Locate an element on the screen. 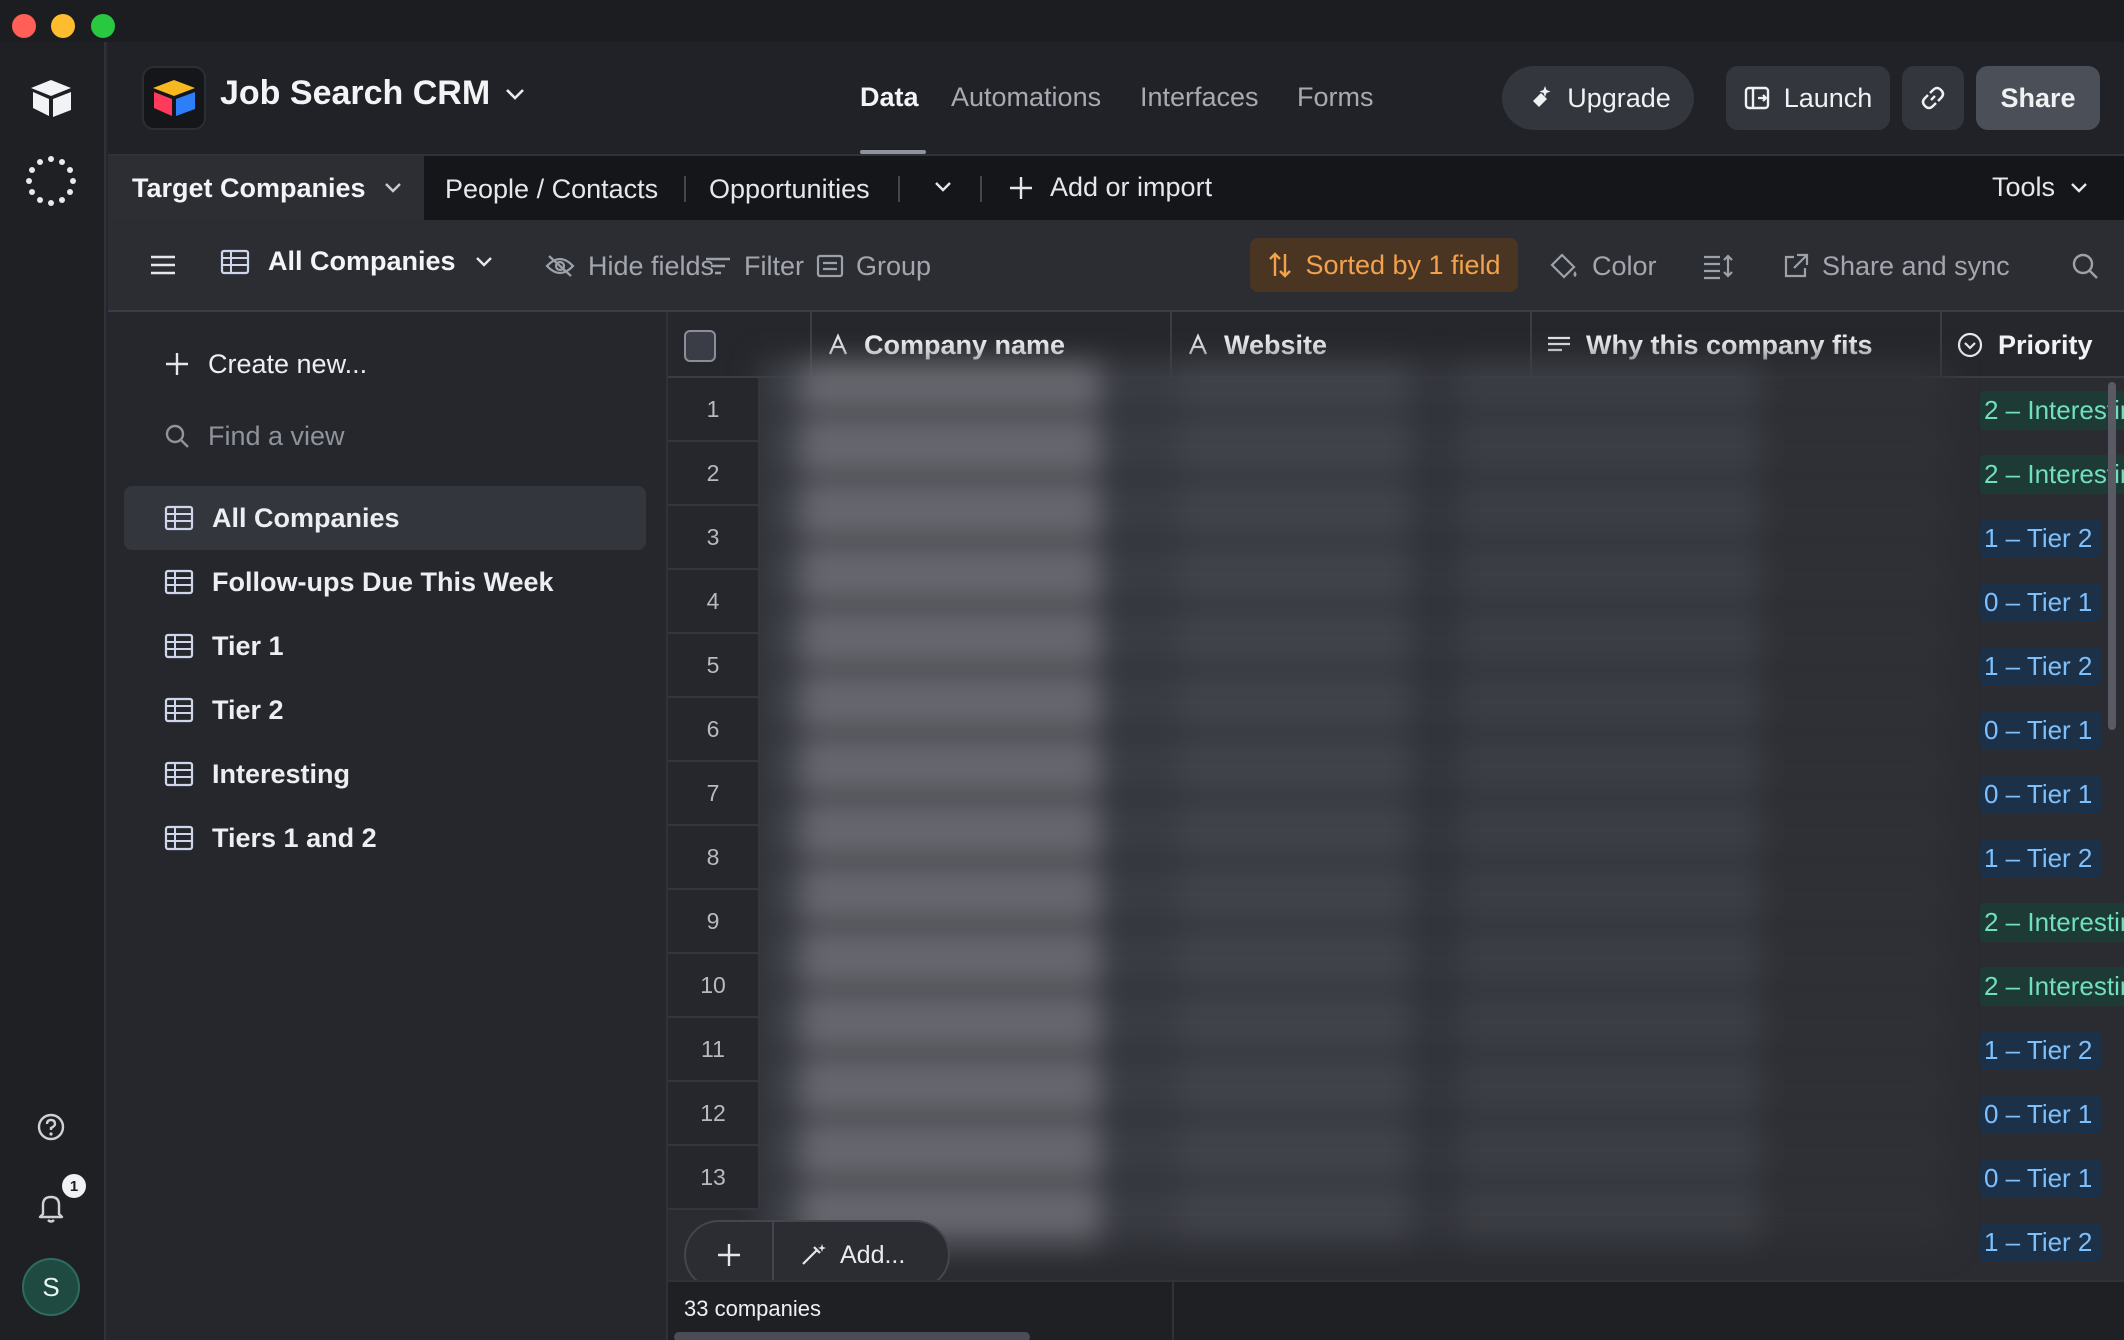 The width and height of the screenshot is (2124, 1340). tools-menu: Tools is located at coordinates (2040, 187).